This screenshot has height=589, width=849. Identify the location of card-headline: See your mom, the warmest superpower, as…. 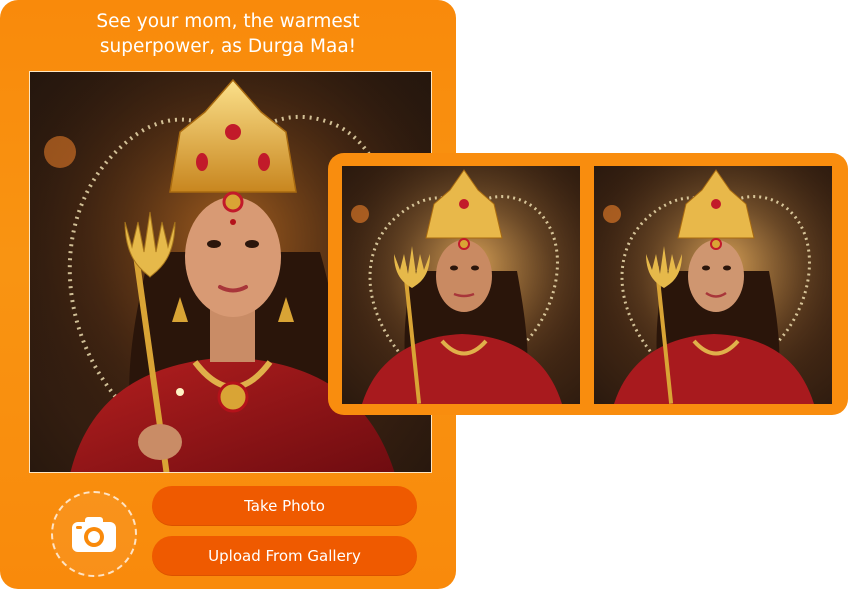
(228, 34).